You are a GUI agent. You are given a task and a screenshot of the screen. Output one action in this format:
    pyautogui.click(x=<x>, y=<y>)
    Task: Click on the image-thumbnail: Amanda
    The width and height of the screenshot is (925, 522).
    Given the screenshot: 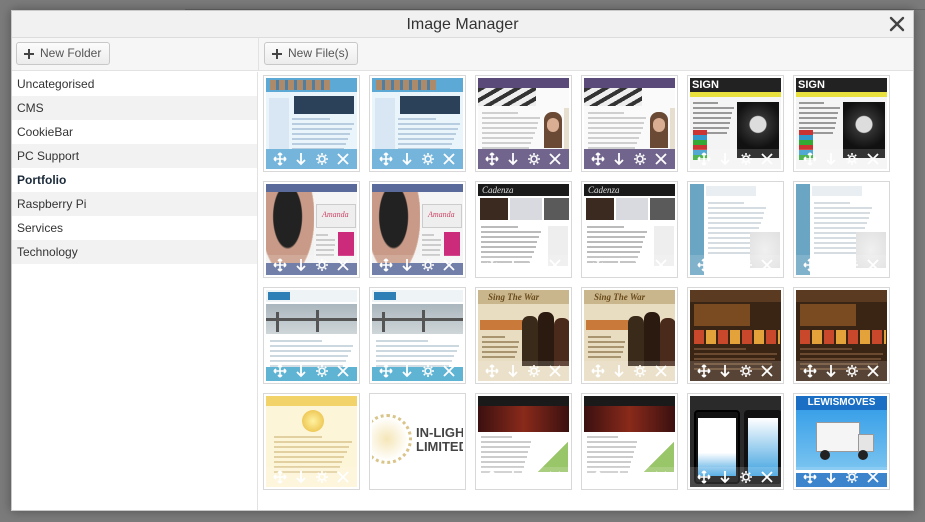 What is the action you would take?
    pyautogui.click(x=417, y=229)
    